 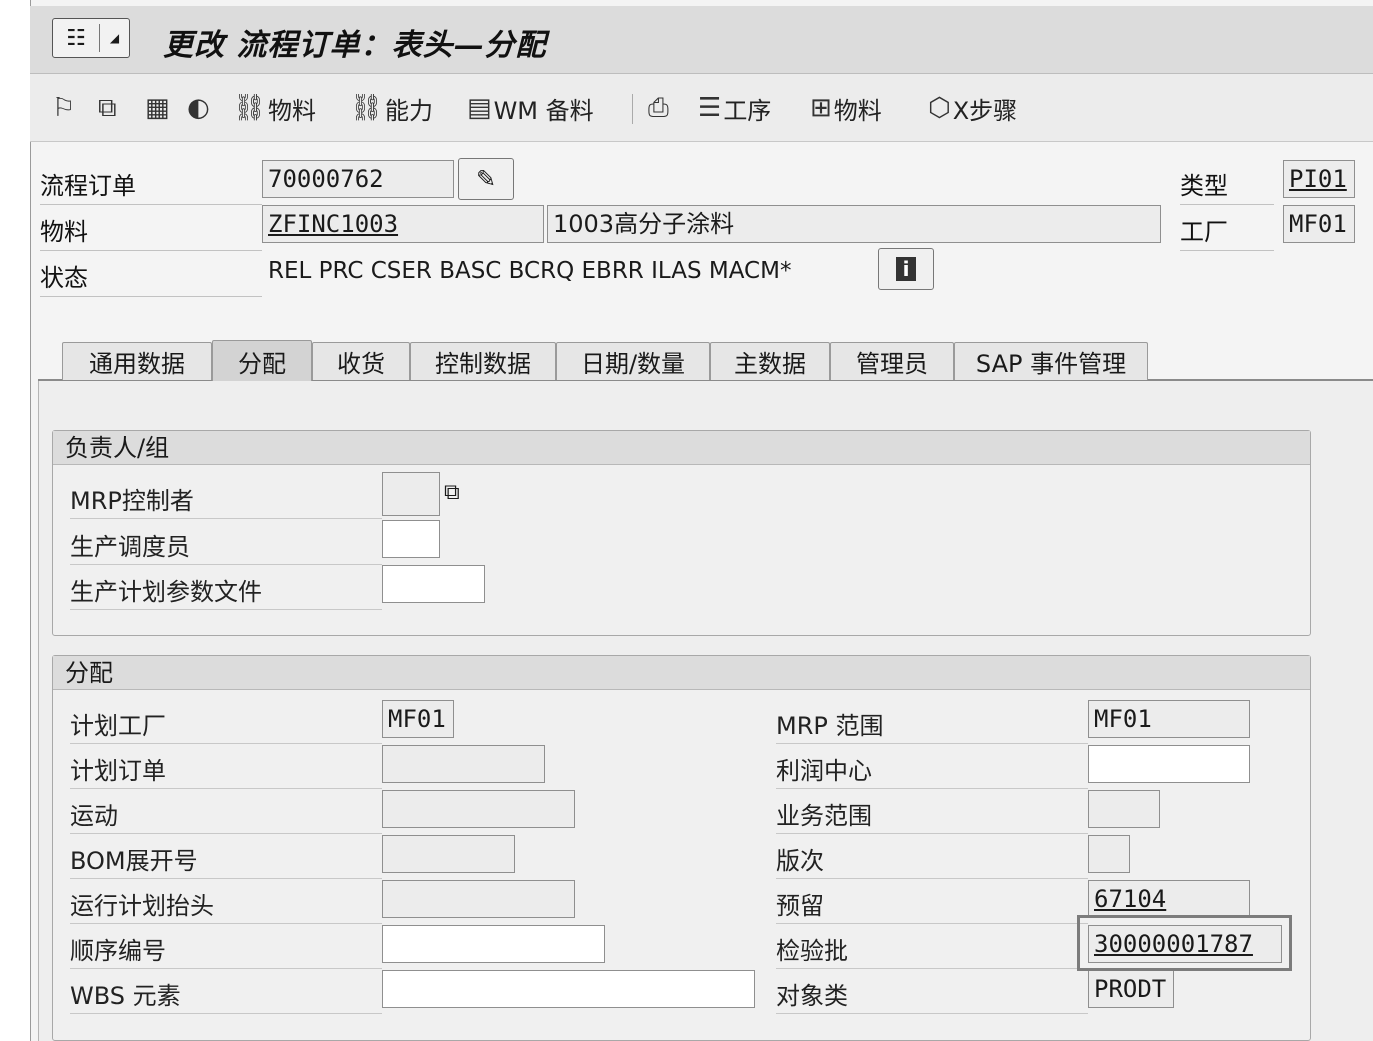 What do you see at coordinates (932, 815) in the screenshot?
I see `business-area-label: 业务范围` at bounding box center [932, 815].